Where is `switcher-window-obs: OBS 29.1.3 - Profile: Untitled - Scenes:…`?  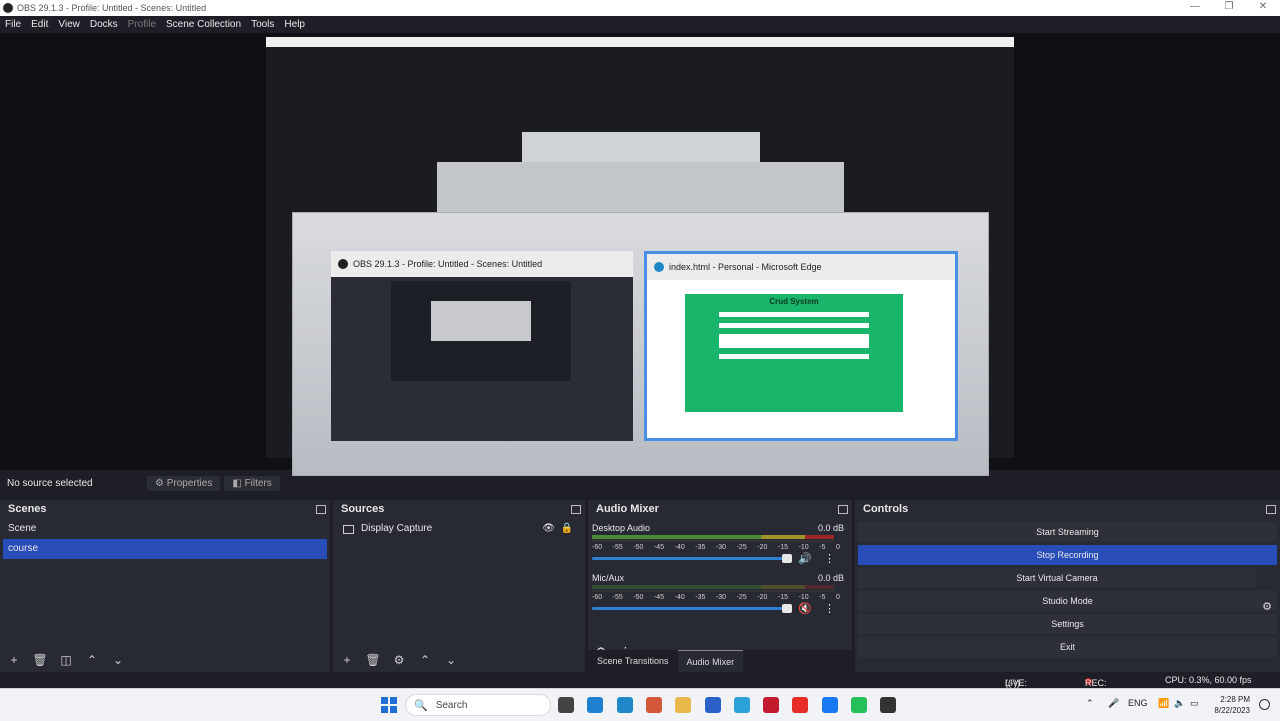 switcher-window-obs: OBS 29.1.3 - Profile: Untitled - Scenes:… is located at coordinates (482, 346).